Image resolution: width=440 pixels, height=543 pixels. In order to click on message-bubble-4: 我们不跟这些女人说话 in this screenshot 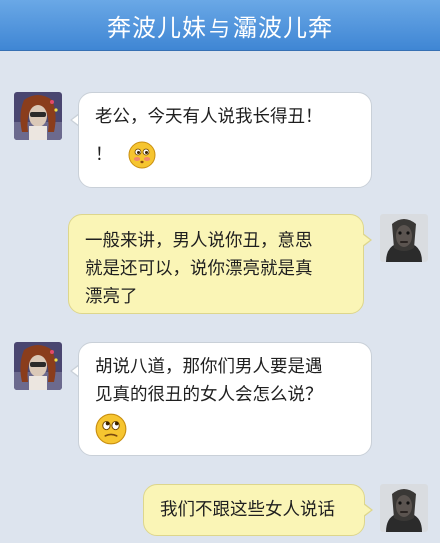, I will do `click(254, 510)`.